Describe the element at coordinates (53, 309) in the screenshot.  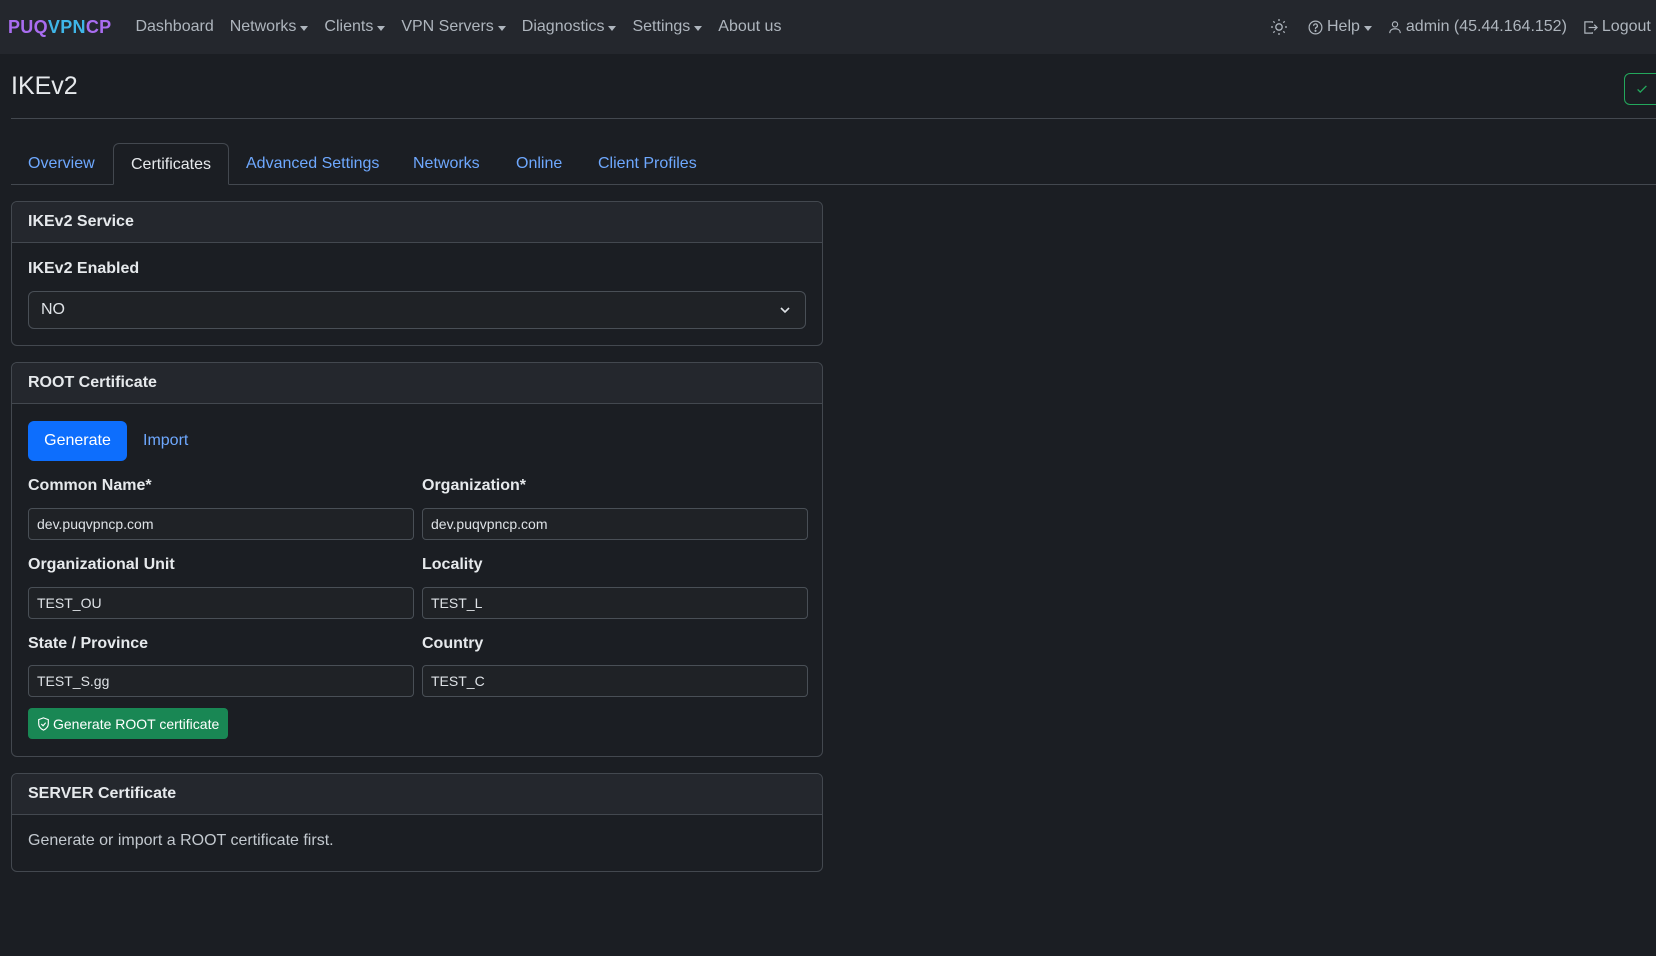
I see `ikev2-enabled-value: NO` at that location.